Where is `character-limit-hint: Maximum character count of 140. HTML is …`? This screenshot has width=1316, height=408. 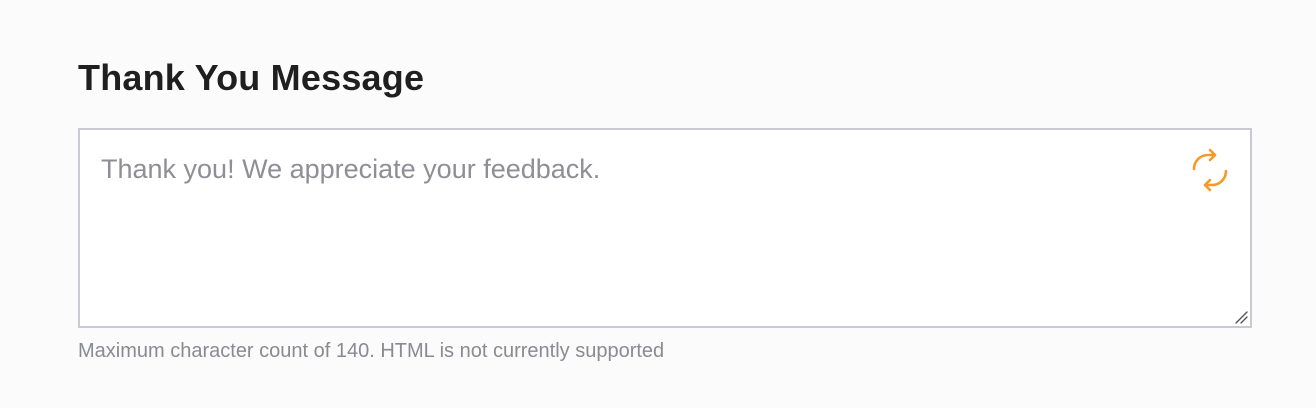
character-limit-hint: Maximum character count of 140. HTML is … is located at coordinates (371, 351).